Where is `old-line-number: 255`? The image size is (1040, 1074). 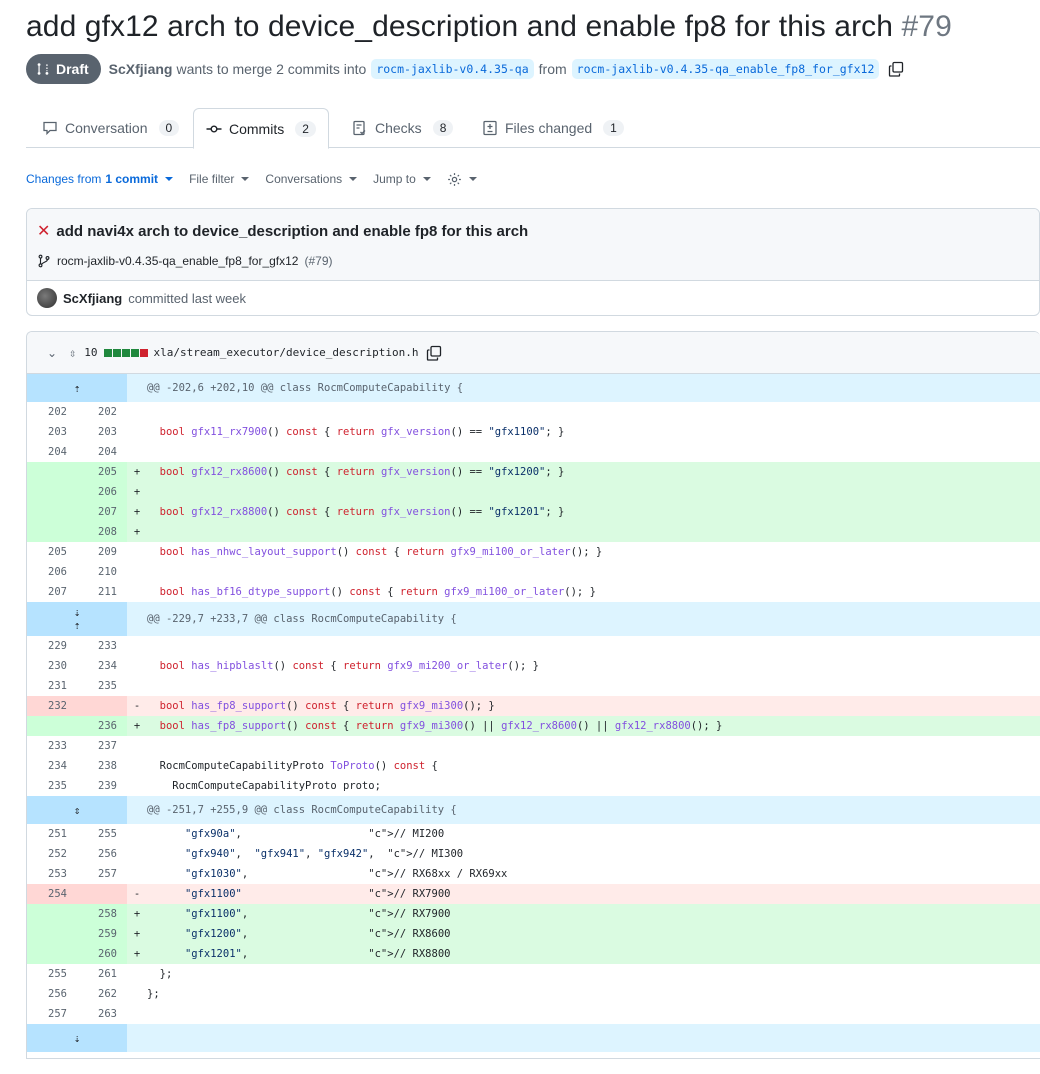
old-line-number: 255 is located at coordinates (52, 974).